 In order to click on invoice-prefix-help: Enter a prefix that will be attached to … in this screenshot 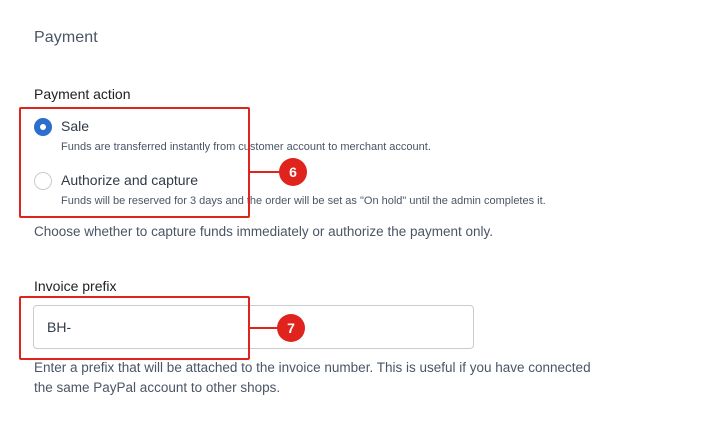, I will do `click(312, 378)`.